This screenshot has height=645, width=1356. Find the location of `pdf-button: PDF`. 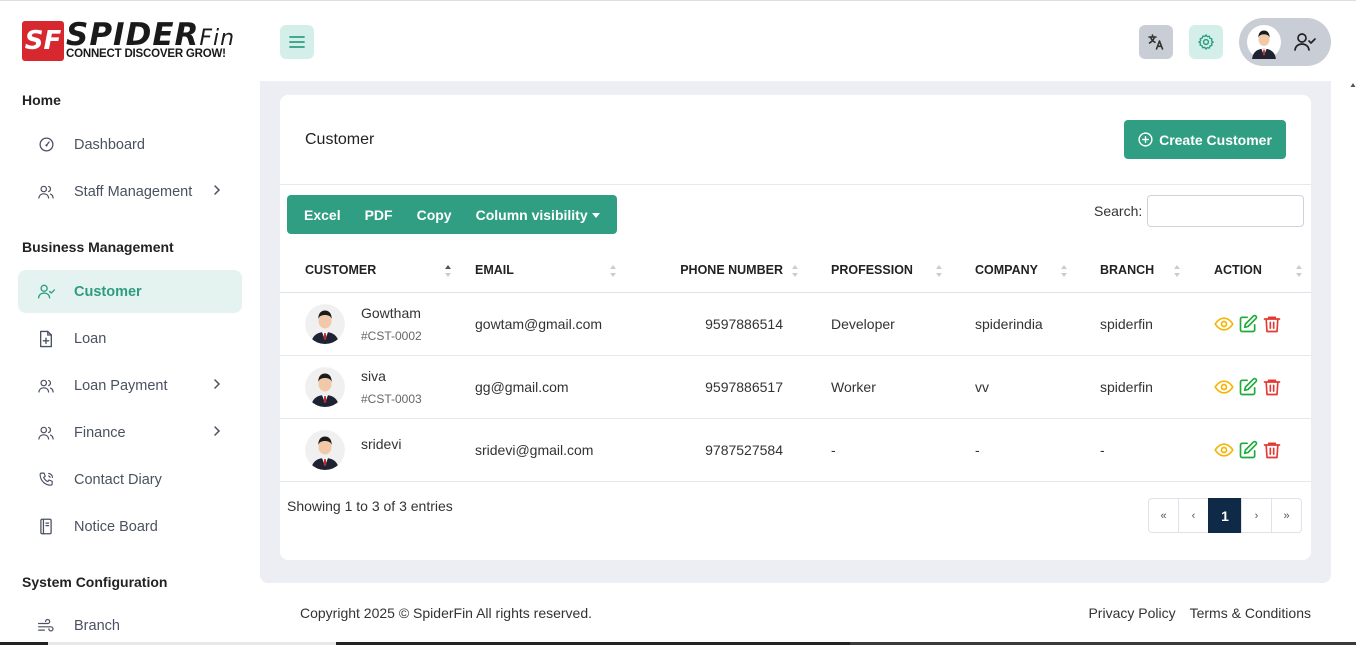

pdf-button: PDF is located at coordinates (379, 215).